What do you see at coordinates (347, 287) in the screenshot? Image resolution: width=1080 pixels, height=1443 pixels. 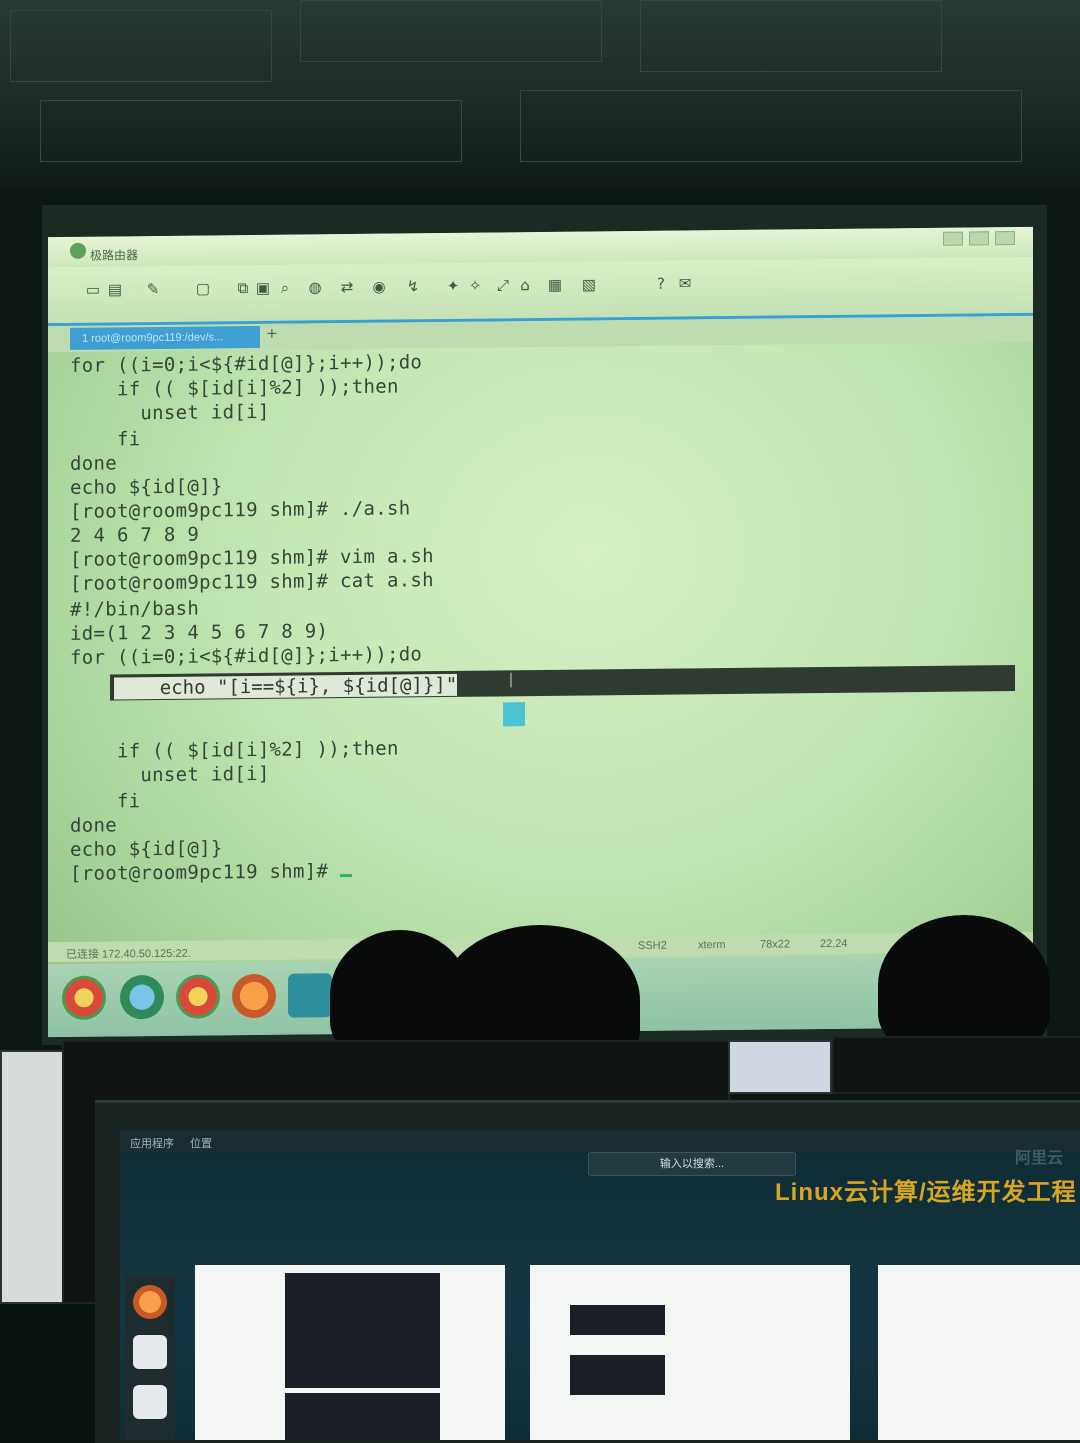 I see `transfer-icon: ⇄` at bounding box center [347, 287].